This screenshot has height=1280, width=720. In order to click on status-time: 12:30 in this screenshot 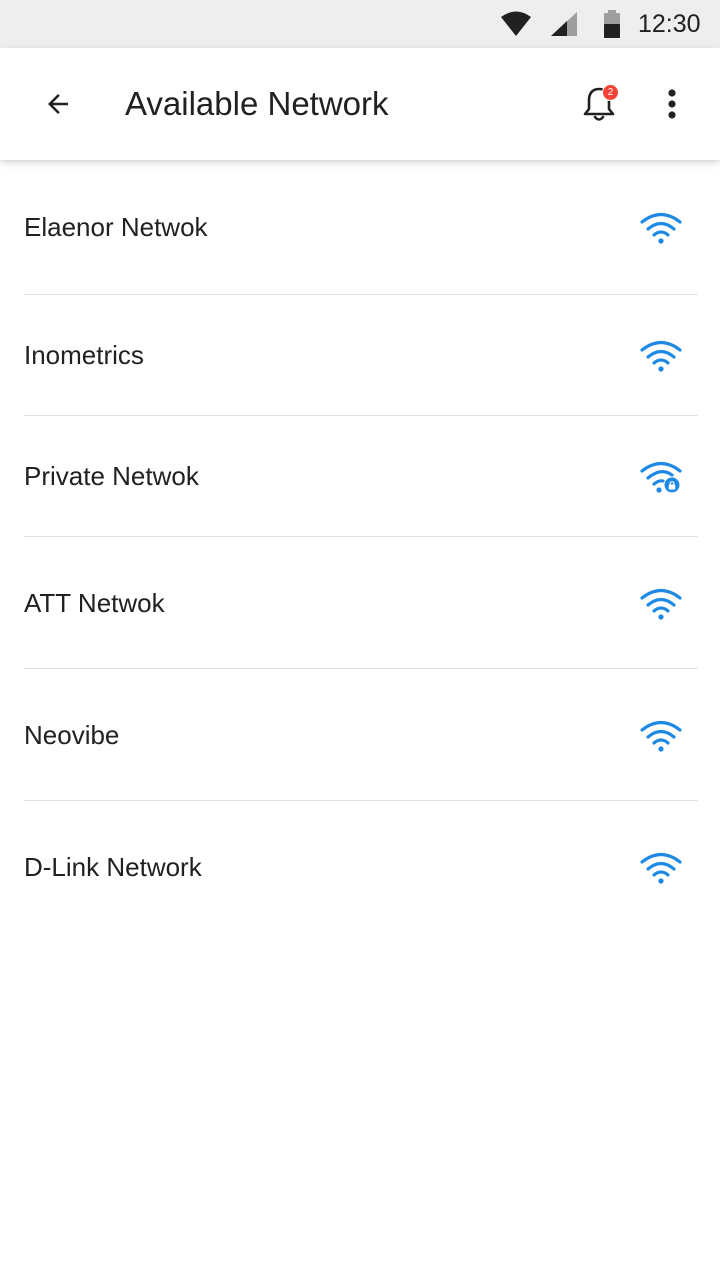, I will do `click(669, 24)`.